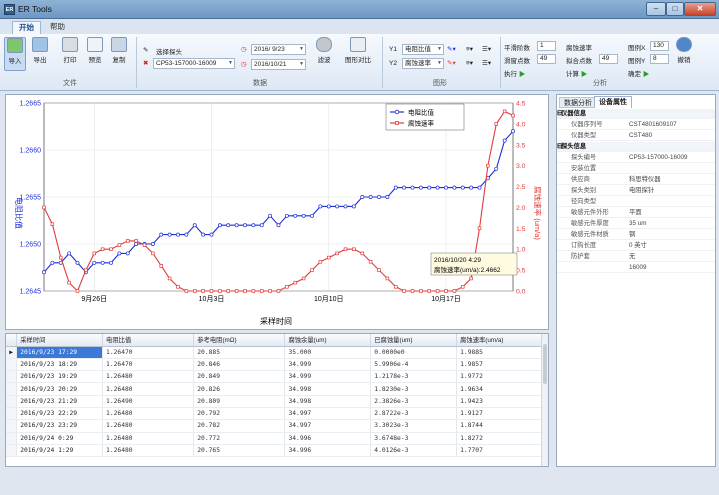  I want to click on property-category: ⊟ 仪器信息, so click(636, 114).